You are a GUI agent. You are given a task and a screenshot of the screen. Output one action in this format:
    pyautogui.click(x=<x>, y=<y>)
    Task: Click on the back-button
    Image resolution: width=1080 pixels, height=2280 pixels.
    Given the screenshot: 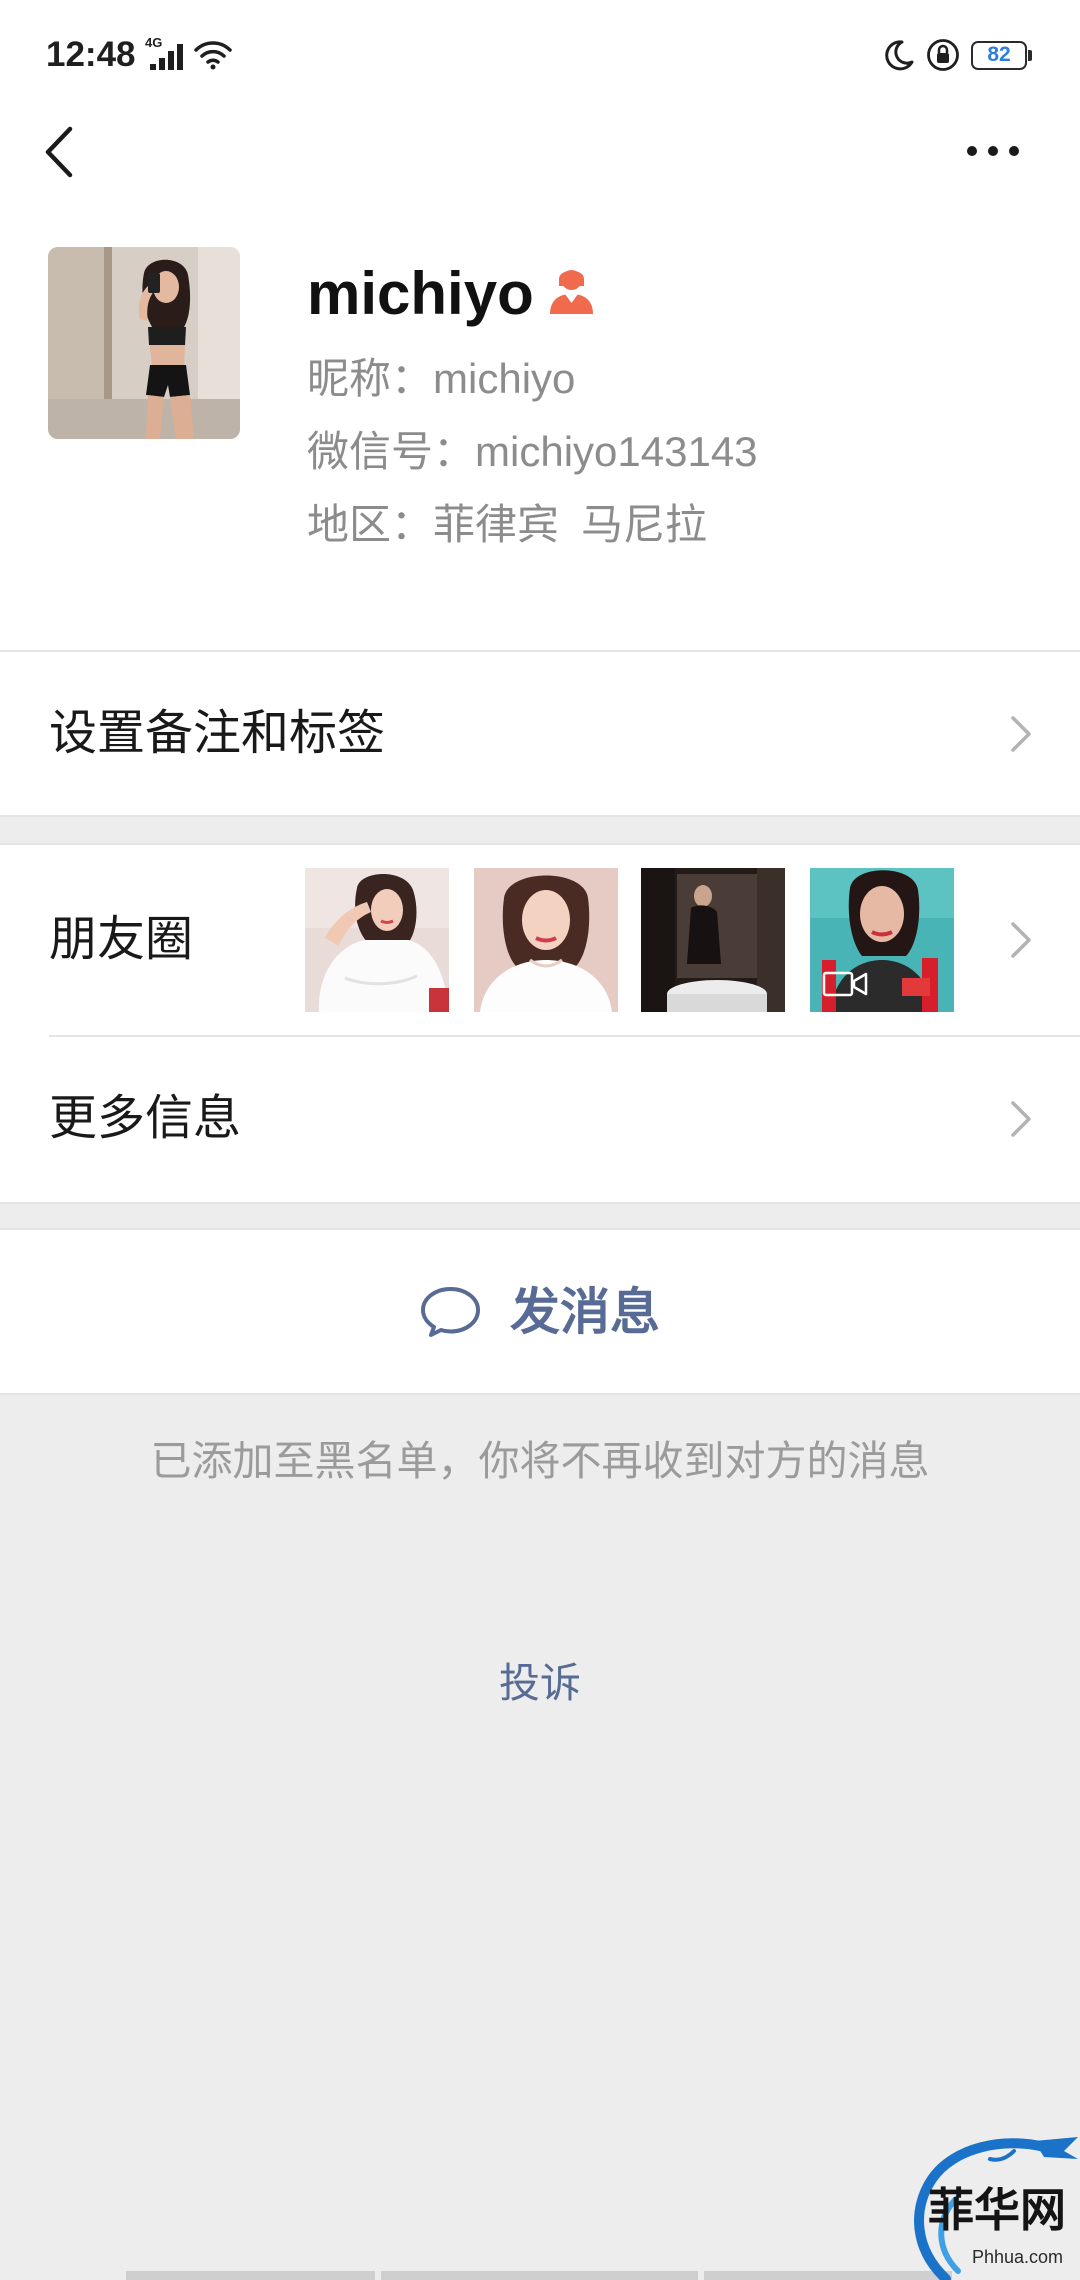 What is the action you would take?
    pyautogui.click(x=59, y=152)
    